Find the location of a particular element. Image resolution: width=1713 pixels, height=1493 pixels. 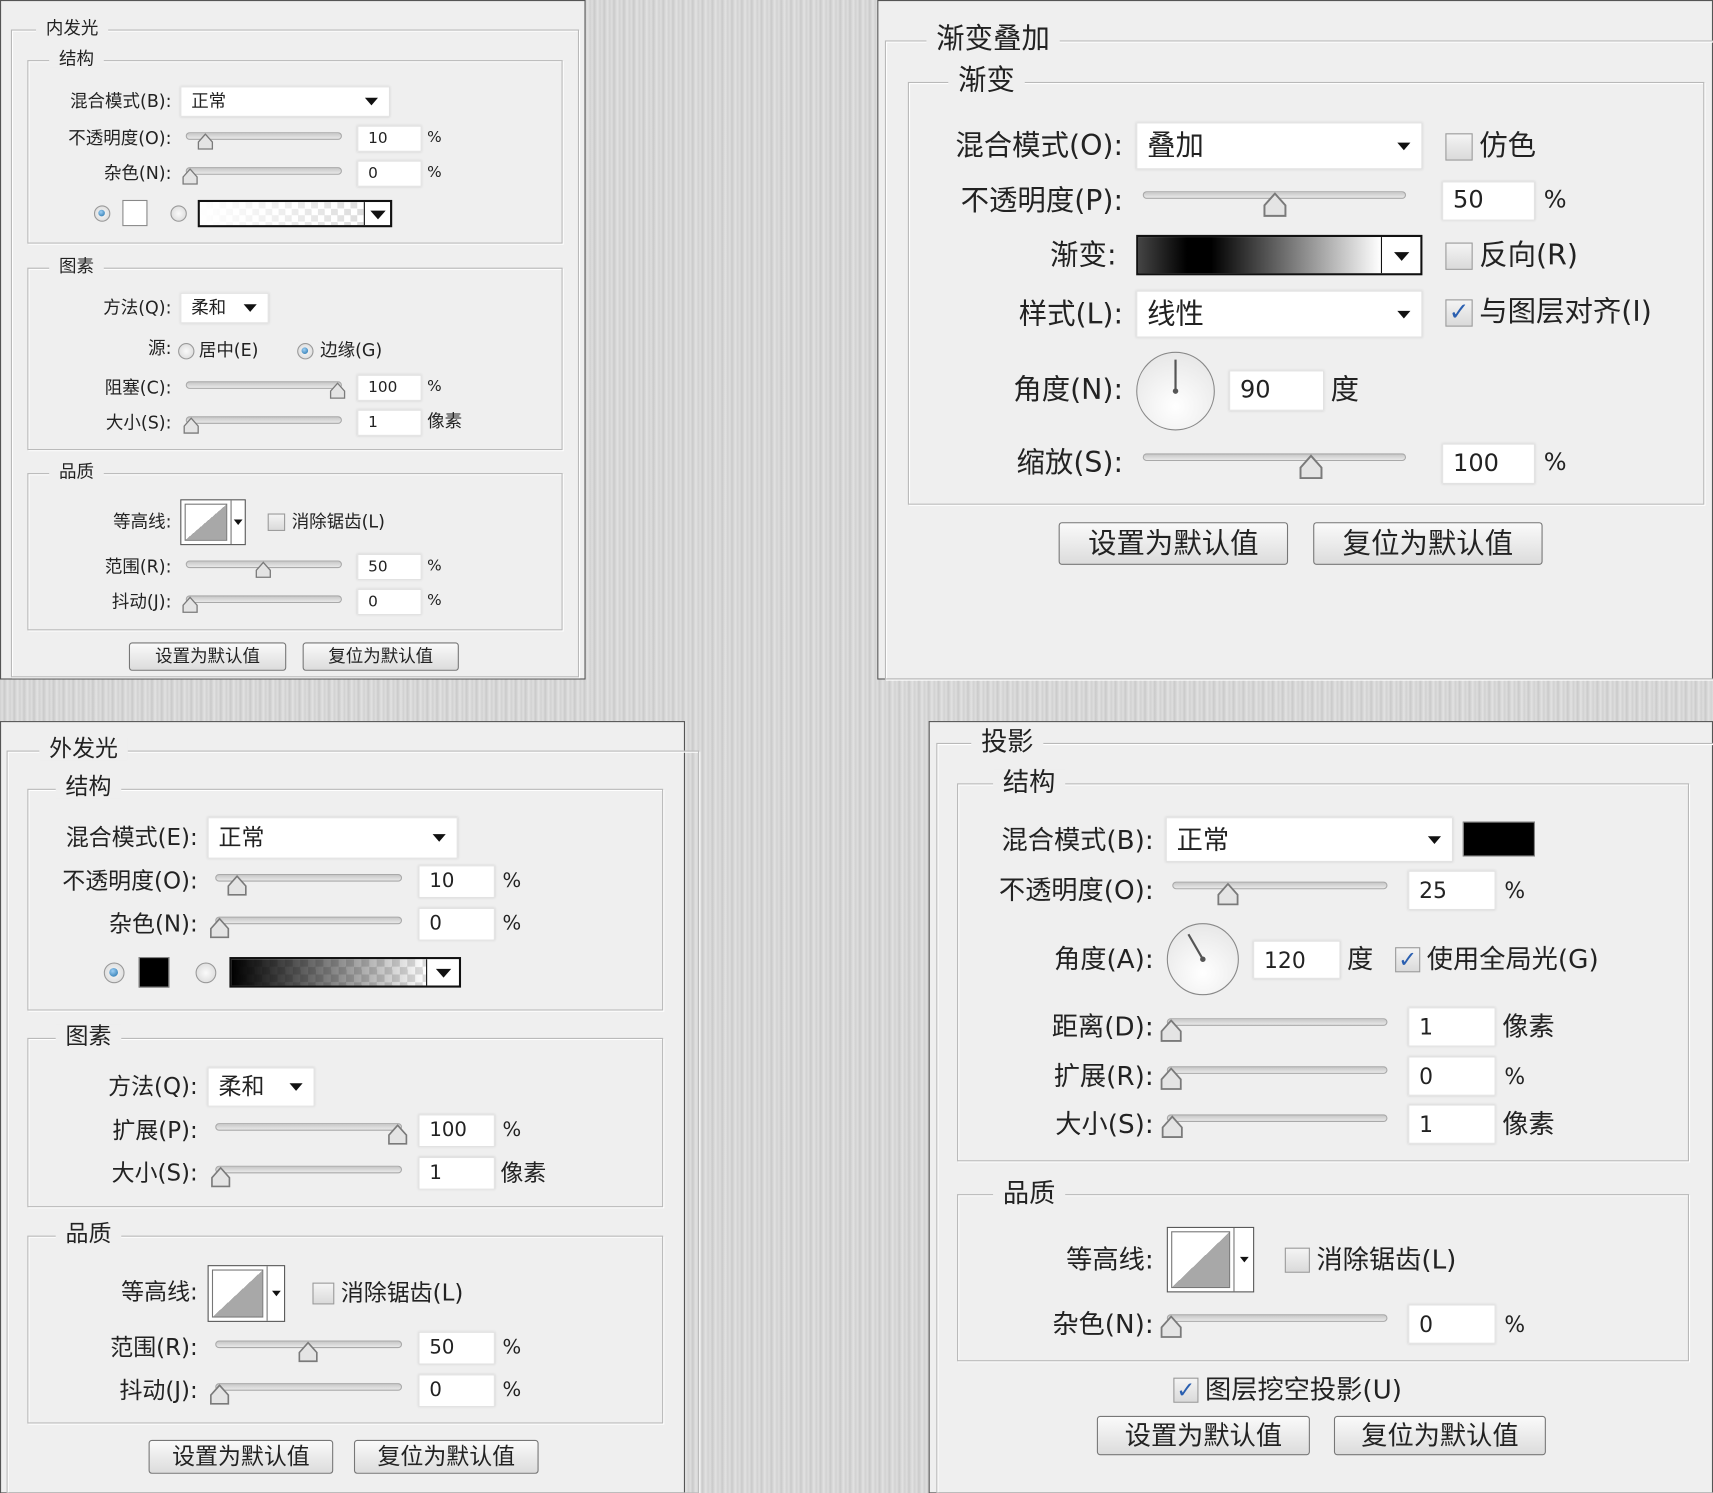

distance-slider-thumb is located at coordinates (1171, 1031).